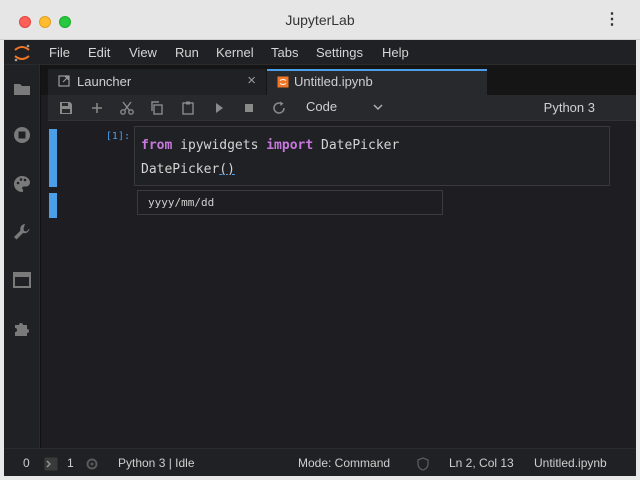 The width and height of the screenshot is (640, 480). What do you see at coordinates (97, 108) in the screenshot?
I see `add-cell-icon` at bounding box center [97, 108].